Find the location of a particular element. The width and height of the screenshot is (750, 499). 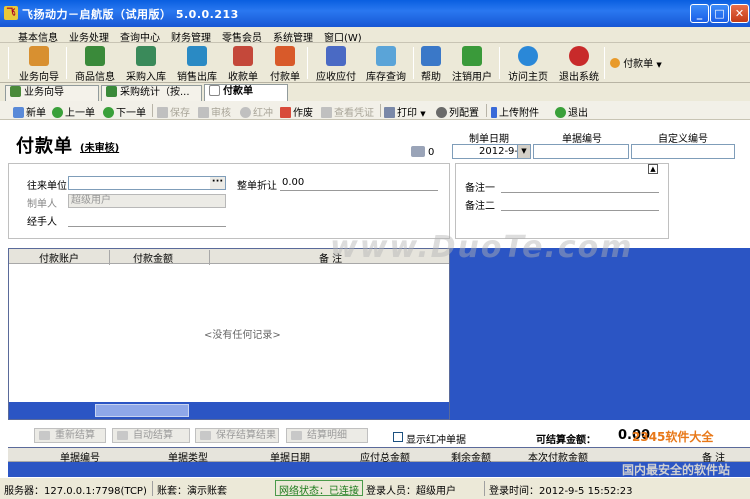

title-bar: 飞 飞扬动力－启航版（试用版） 5.0.0.213 _ □ ✕ is located at coordinates (375, 13).